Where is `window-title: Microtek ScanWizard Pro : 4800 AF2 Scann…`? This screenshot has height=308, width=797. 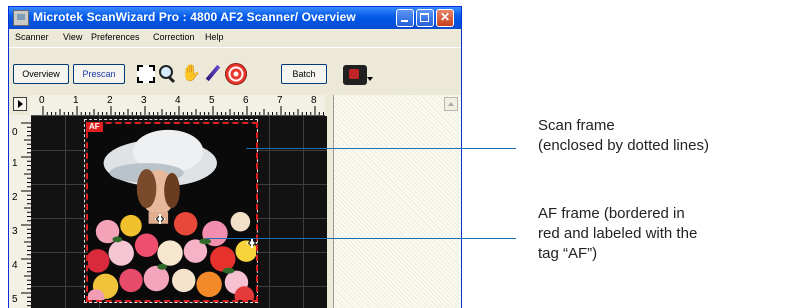
window-title: Microtek ScanWizard Pro : 4800 AF2 Scann… is located at coordinates (194, 17).